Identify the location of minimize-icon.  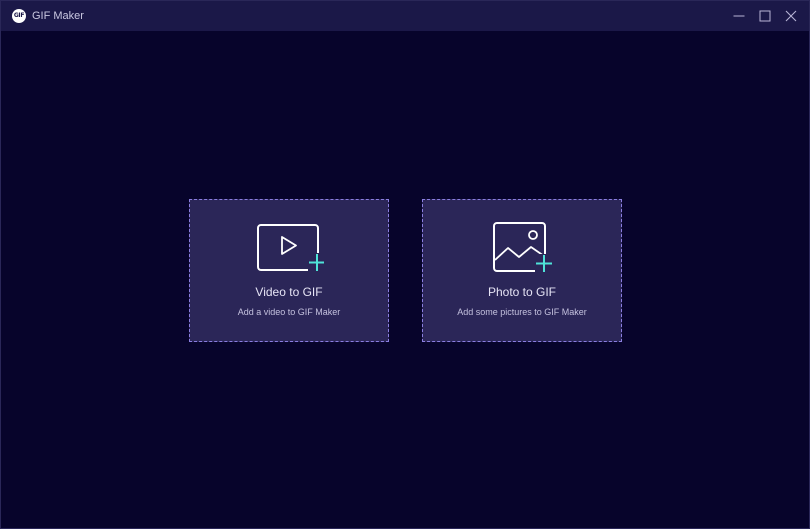
(739, 16).